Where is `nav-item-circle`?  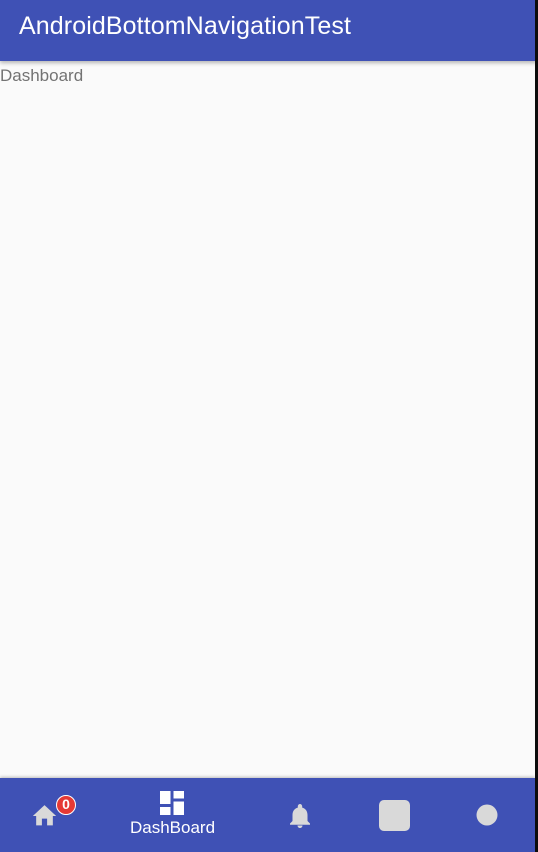
nav-item-circle is located at coordinates (487, 815).